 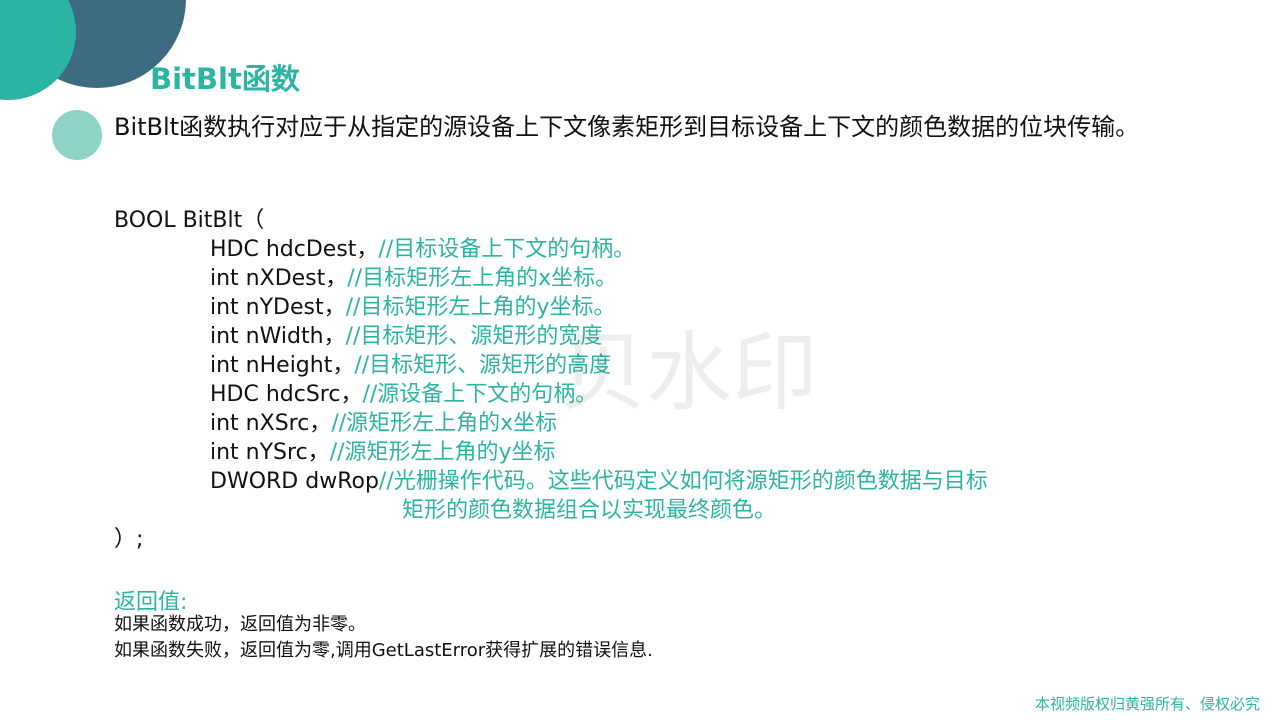 I want to click on return-line-failure: 如果函数失败，返回值为零,调用GetLastError获得扩展的错误信息., so click(x=383, y=650).